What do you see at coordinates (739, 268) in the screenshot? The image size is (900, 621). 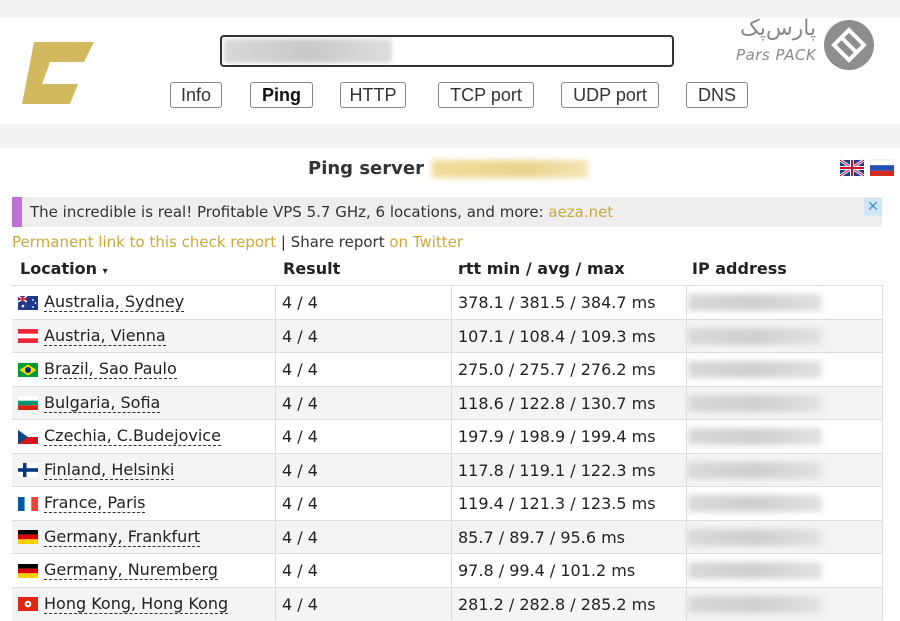 I see `column-header-ip: IP address` at bounding box center [739, 268].